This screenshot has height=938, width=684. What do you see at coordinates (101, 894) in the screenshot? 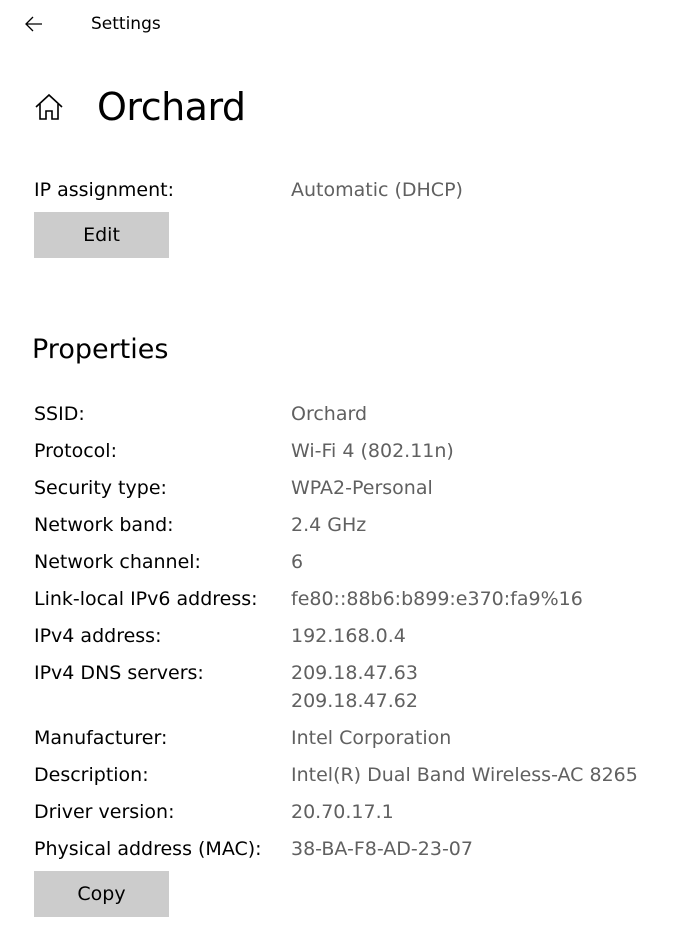
I see `copy-button: Copy` at bounding box center [101, 894].